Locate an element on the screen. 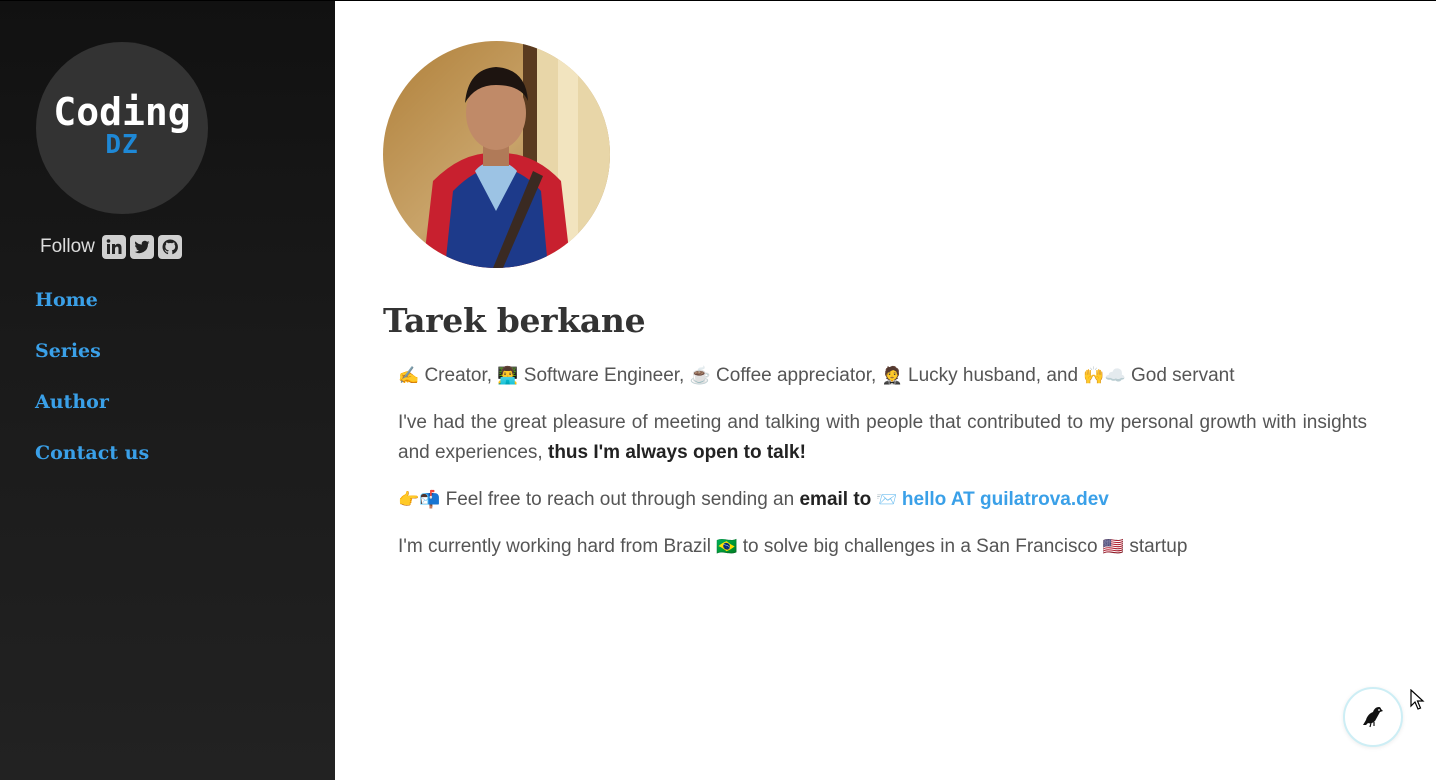  email-link: hello AT guilatrova.dev is located at coordinates (1005, 499).